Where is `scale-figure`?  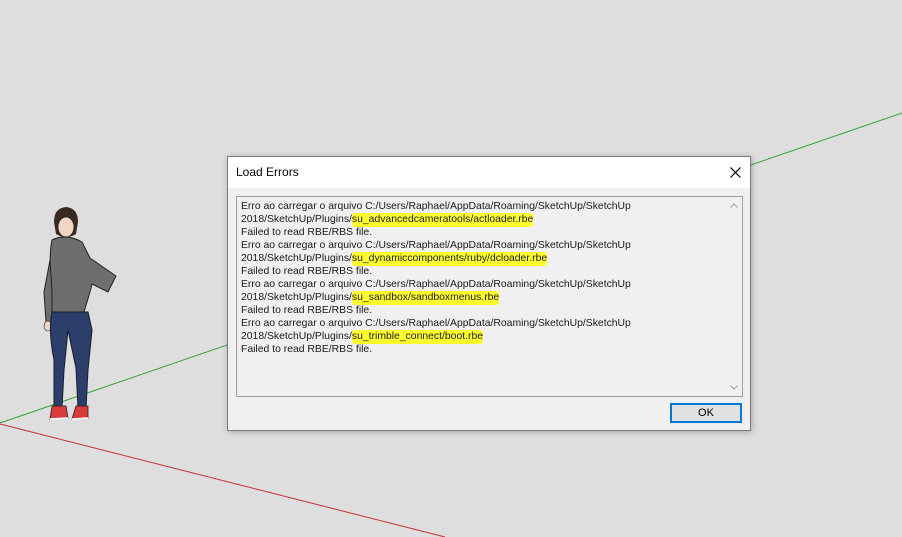 scale-figure is located at coordinates (83, 315).